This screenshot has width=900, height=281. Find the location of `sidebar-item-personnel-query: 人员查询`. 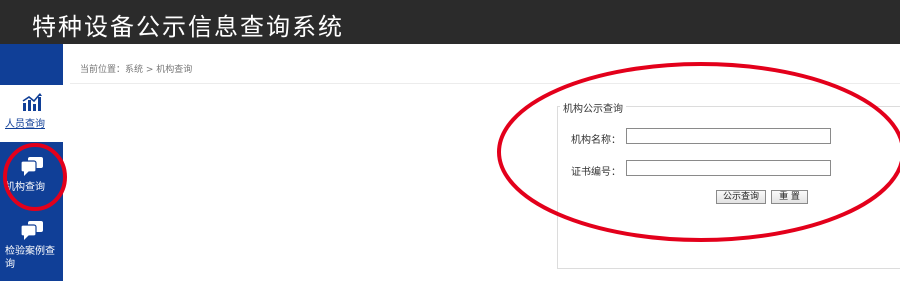

sidebar-item-personnel-query: 人员查询 is located at coordinates (31, 113).